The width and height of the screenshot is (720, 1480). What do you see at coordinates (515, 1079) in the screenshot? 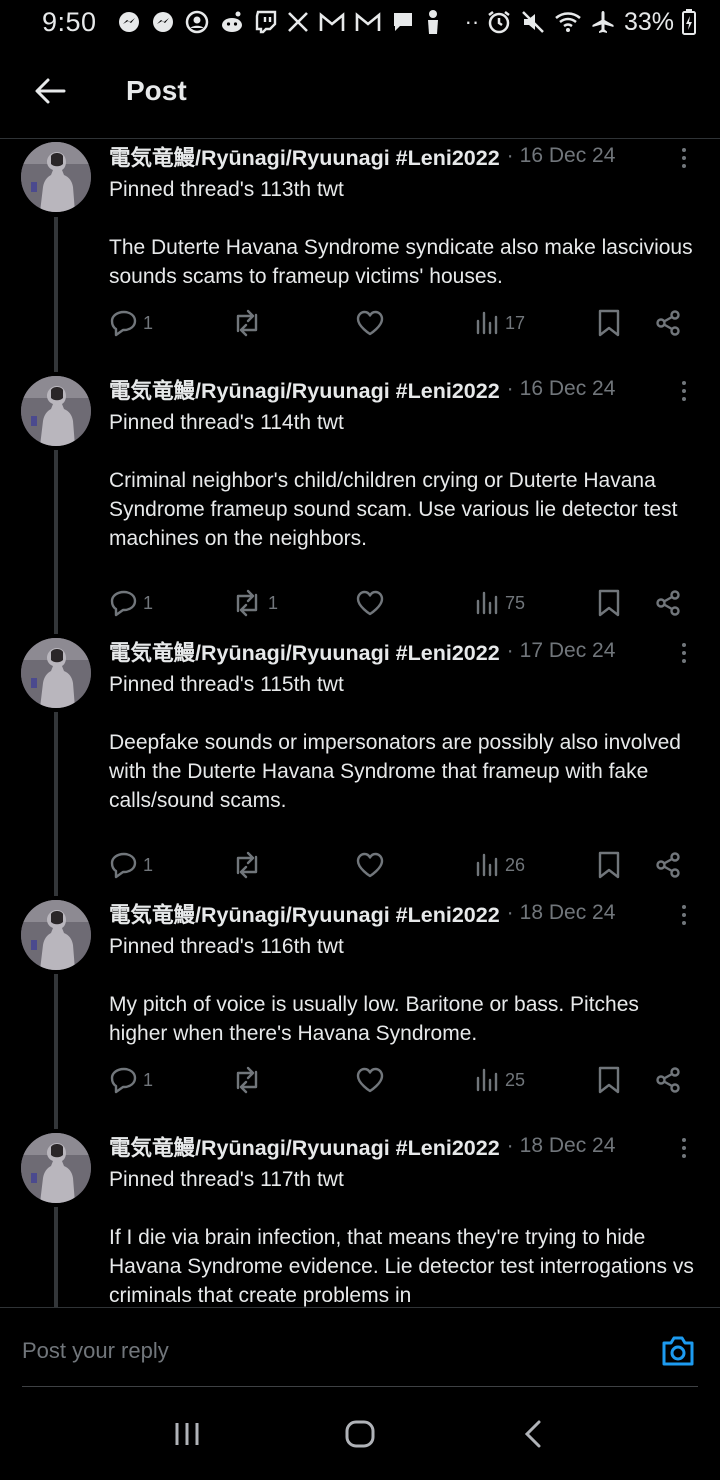
I see `views-count: 25` at bounding box center [515, 1079].